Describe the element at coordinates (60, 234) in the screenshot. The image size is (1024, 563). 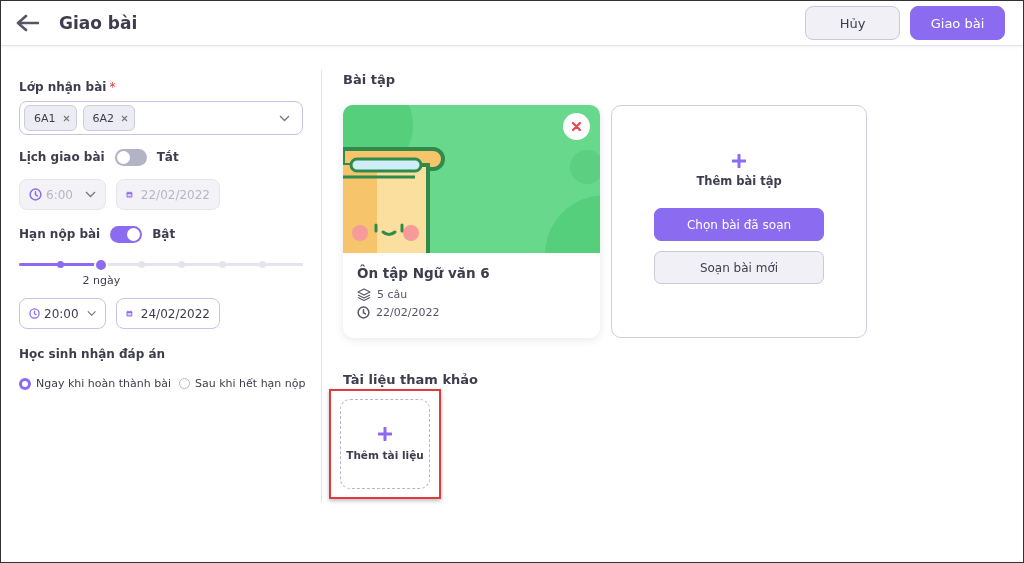
I see `field-label: Hạn nộp bài` at that location.